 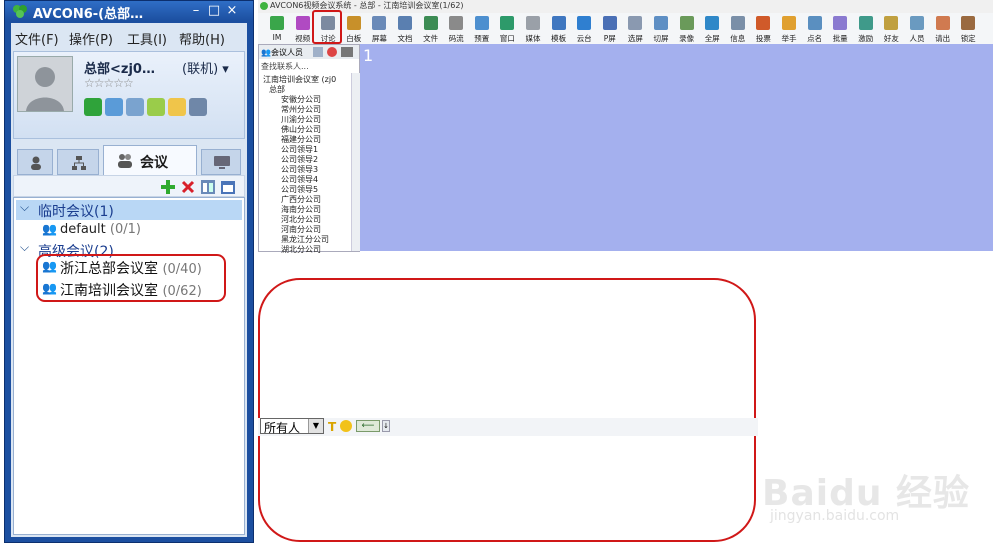 I want to click on rating-stars: ☆☆☆☆☆, so click(x=109, y=83).